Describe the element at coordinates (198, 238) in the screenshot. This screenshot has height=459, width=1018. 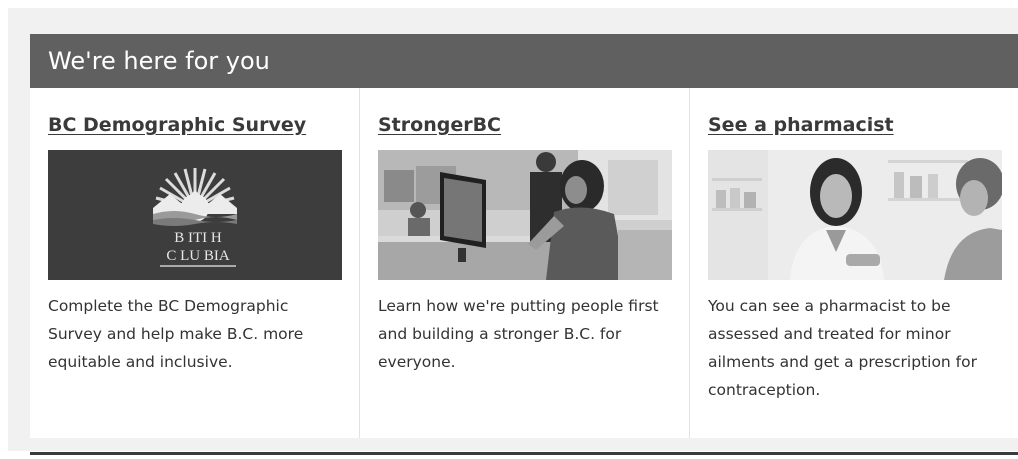
I see `logo-text-line1: B ITI H` at that location.